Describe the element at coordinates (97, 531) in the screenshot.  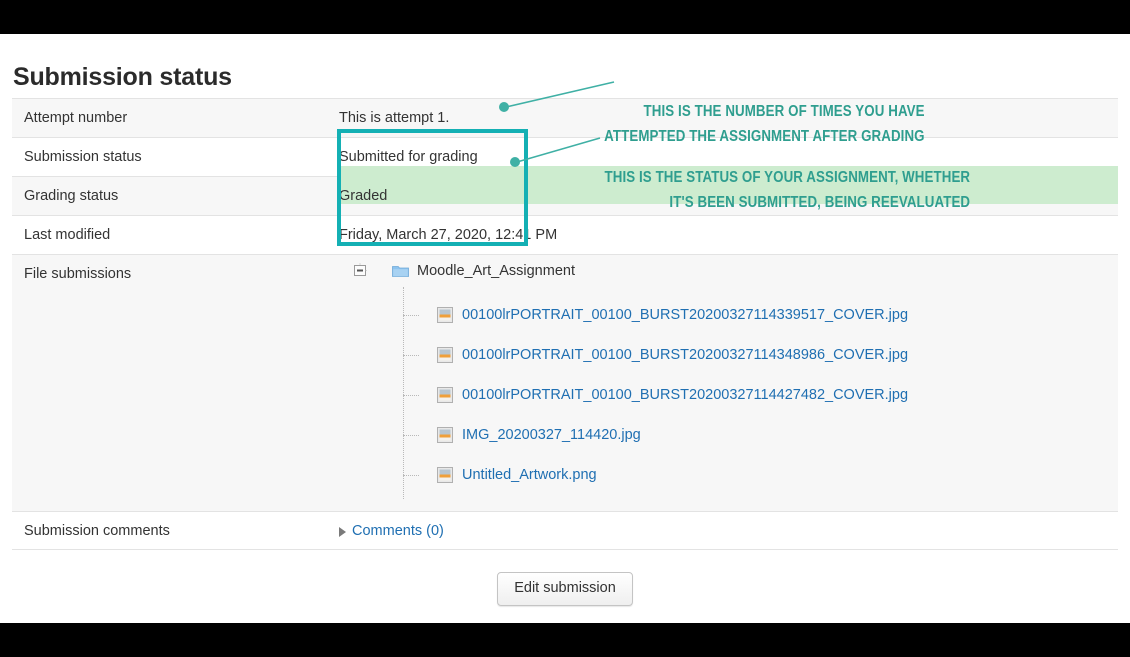
I see `row-label: Submission comments` at that location.